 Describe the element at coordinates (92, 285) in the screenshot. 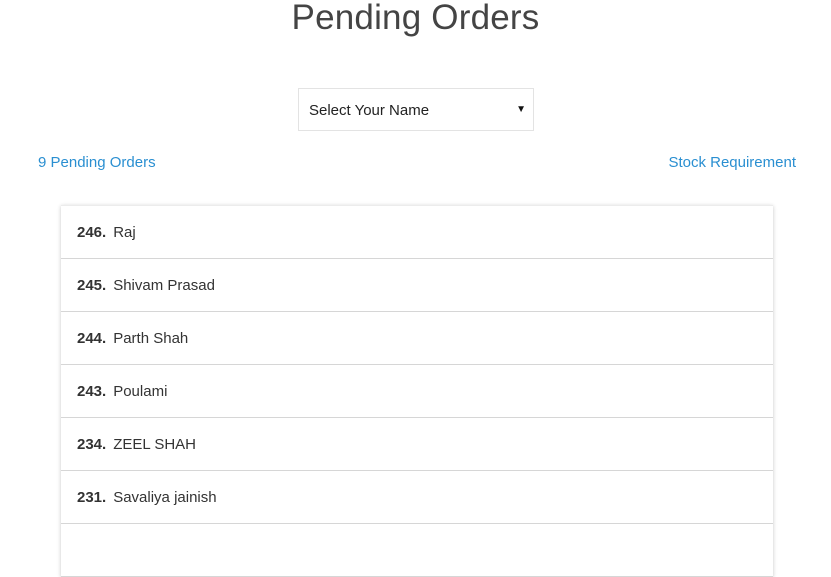

I see `order-number: 245.` at that location.